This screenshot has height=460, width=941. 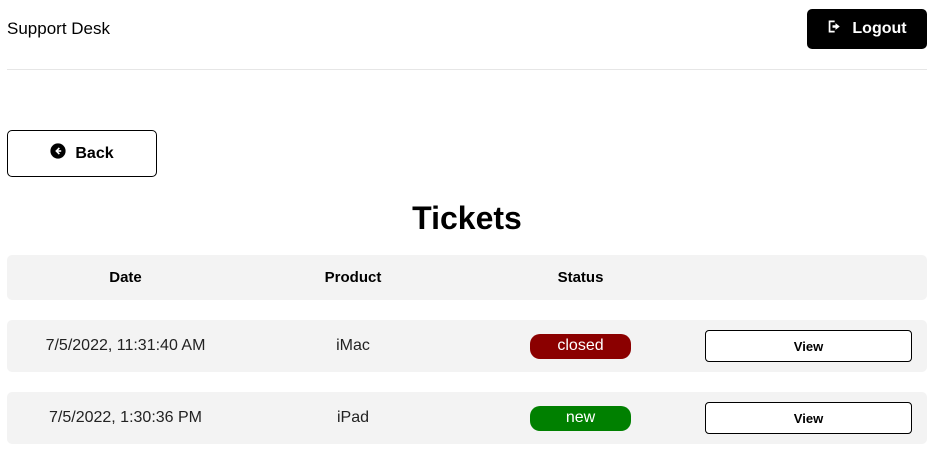 I want to click on table-header: Date Product Status, so click(x=467, y=277).